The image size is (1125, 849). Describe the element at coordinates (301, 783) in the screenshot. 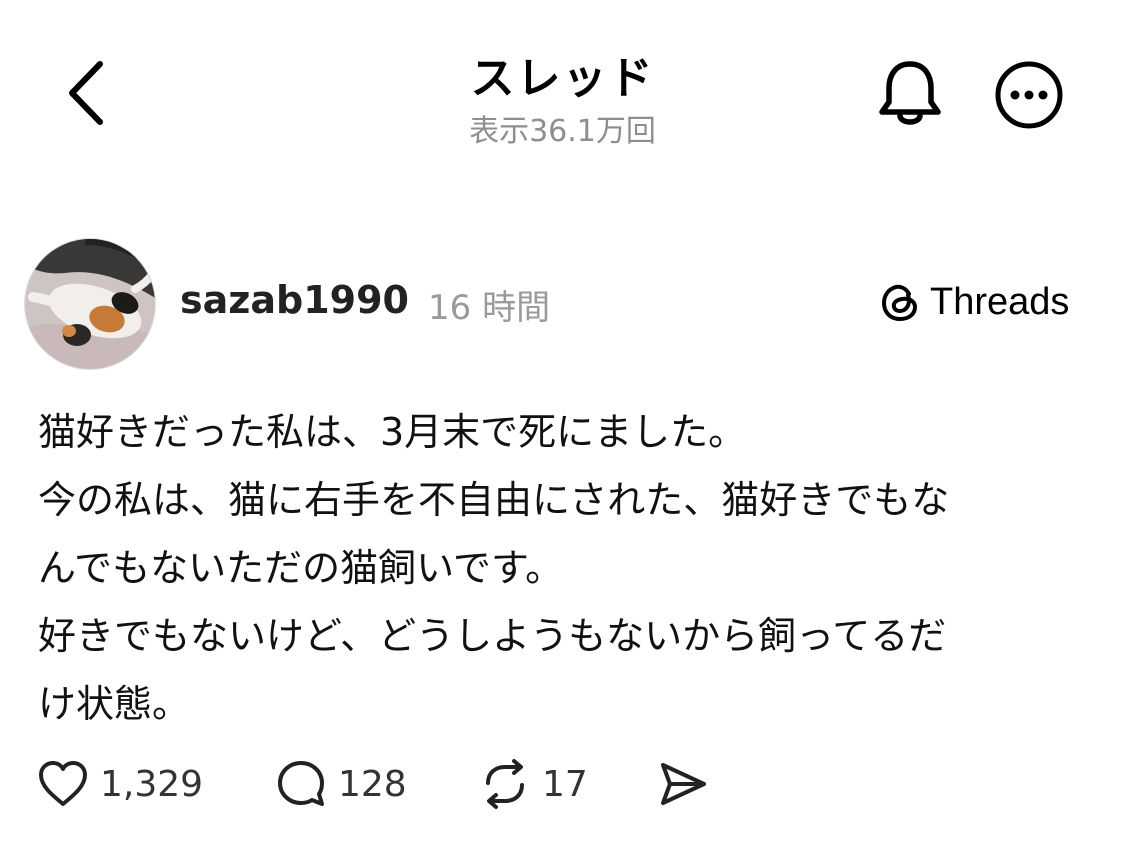

I see `speech-bubble-icon` at that location.